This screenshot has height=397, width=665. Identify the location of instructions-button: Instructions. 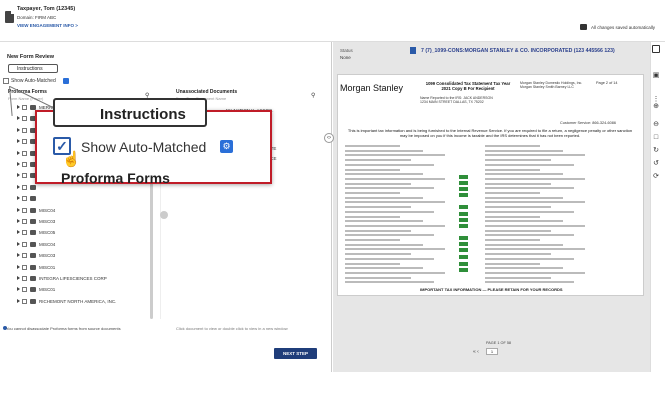
(33, 68).